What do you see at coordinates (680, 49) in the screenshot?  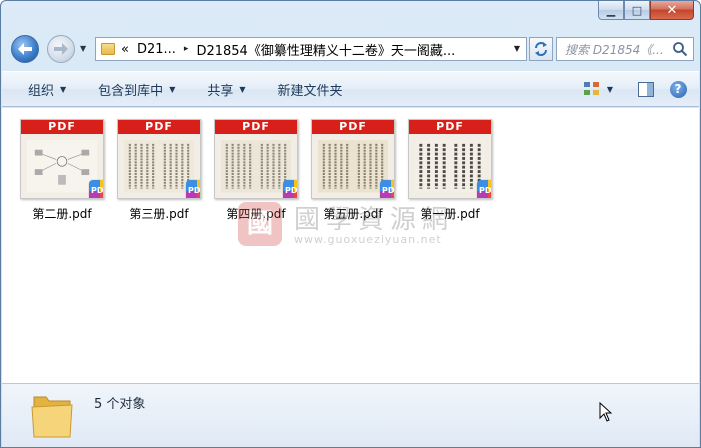 I see `search-icon` at bounding box center [680, 49].